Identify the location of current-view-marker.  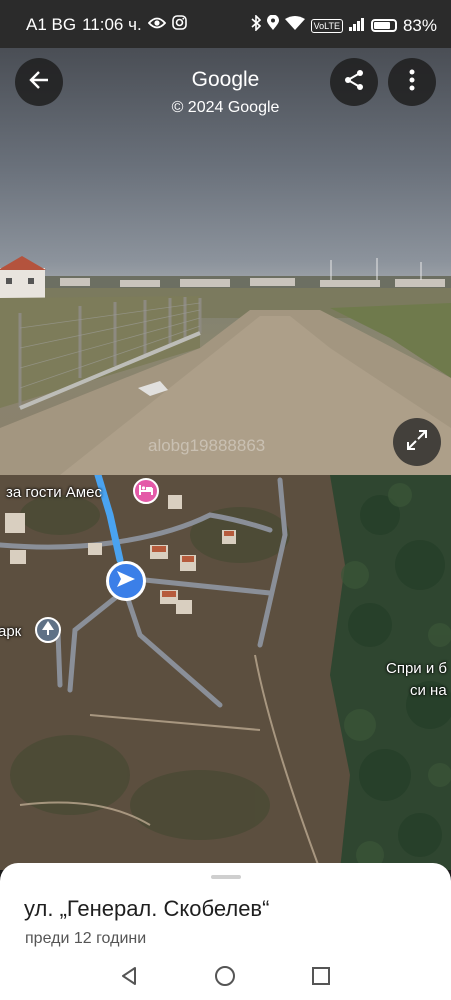
(126, 581).